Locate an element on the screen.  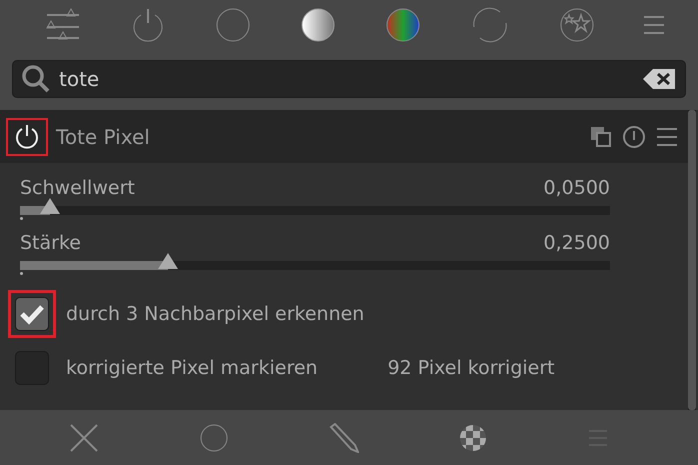
checkbox-label: durch 3 Nachbarpixel erkennen is located at coordinates (215, 314).